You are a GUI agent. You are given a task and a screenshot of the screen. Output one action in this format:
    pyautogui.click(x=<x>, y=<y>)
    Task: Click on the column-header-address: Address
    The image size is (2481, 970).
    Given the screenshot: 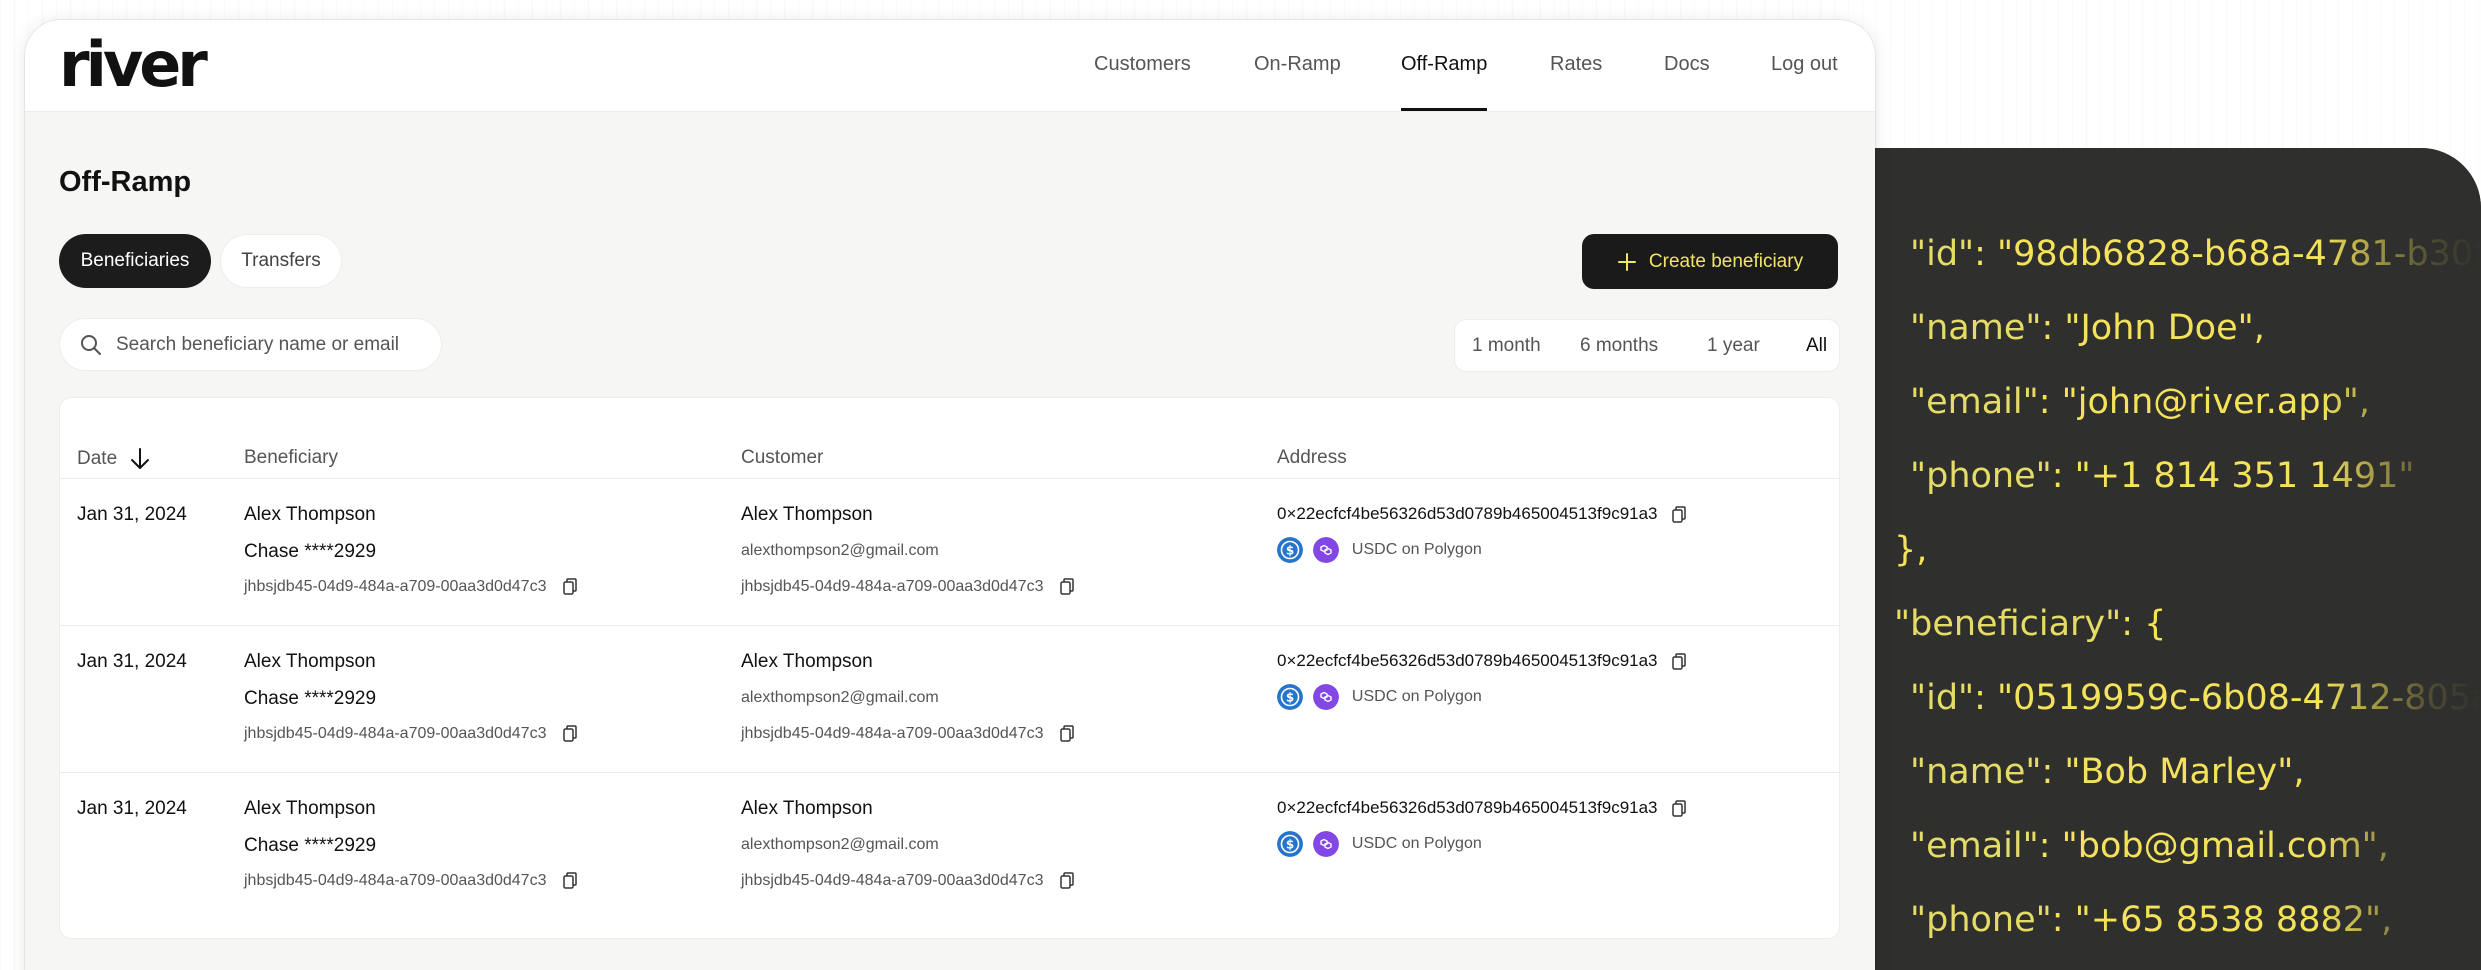 What is the action you would take?
    pyautogui.click(x=1312, y=457)
    